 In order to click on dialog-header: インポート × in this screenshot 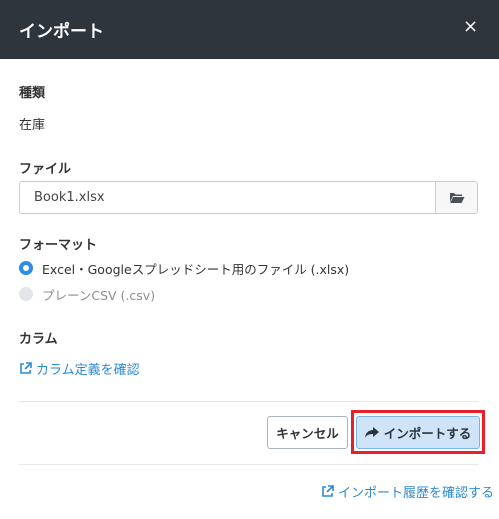, I will do `click(249, 29)`.